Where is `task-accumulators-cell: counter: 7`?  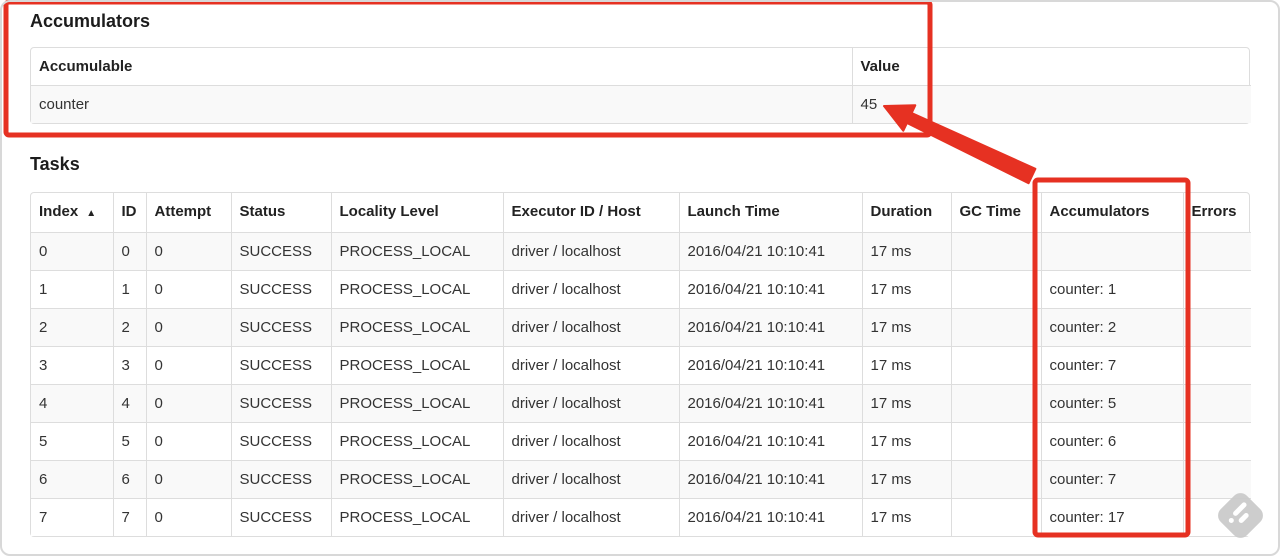
task-accumulators-cell: counter: 7 is located at coordinates (1111, 365).